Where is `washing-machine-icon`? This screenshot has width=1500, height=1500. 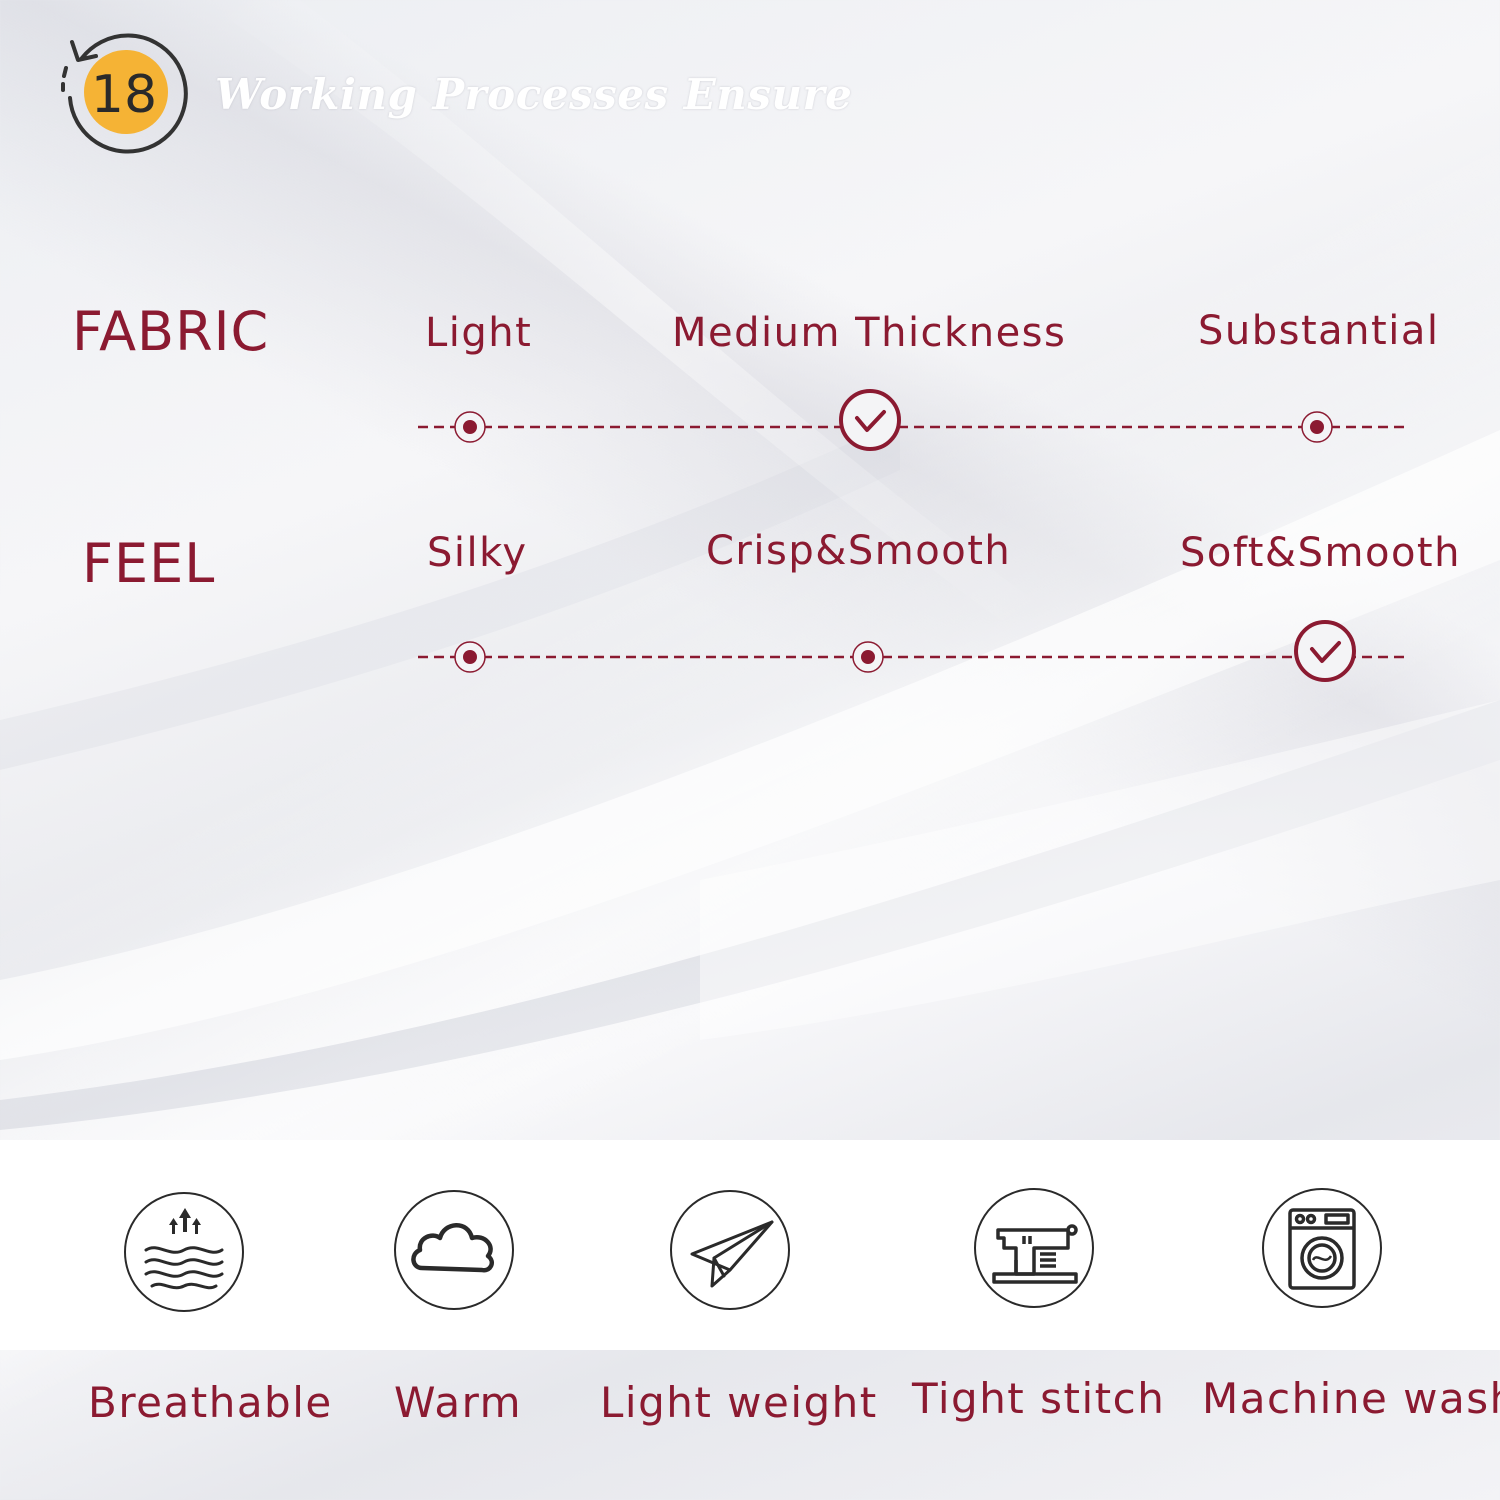 washing-machine-icon is located at coordinates (1322, 1248).